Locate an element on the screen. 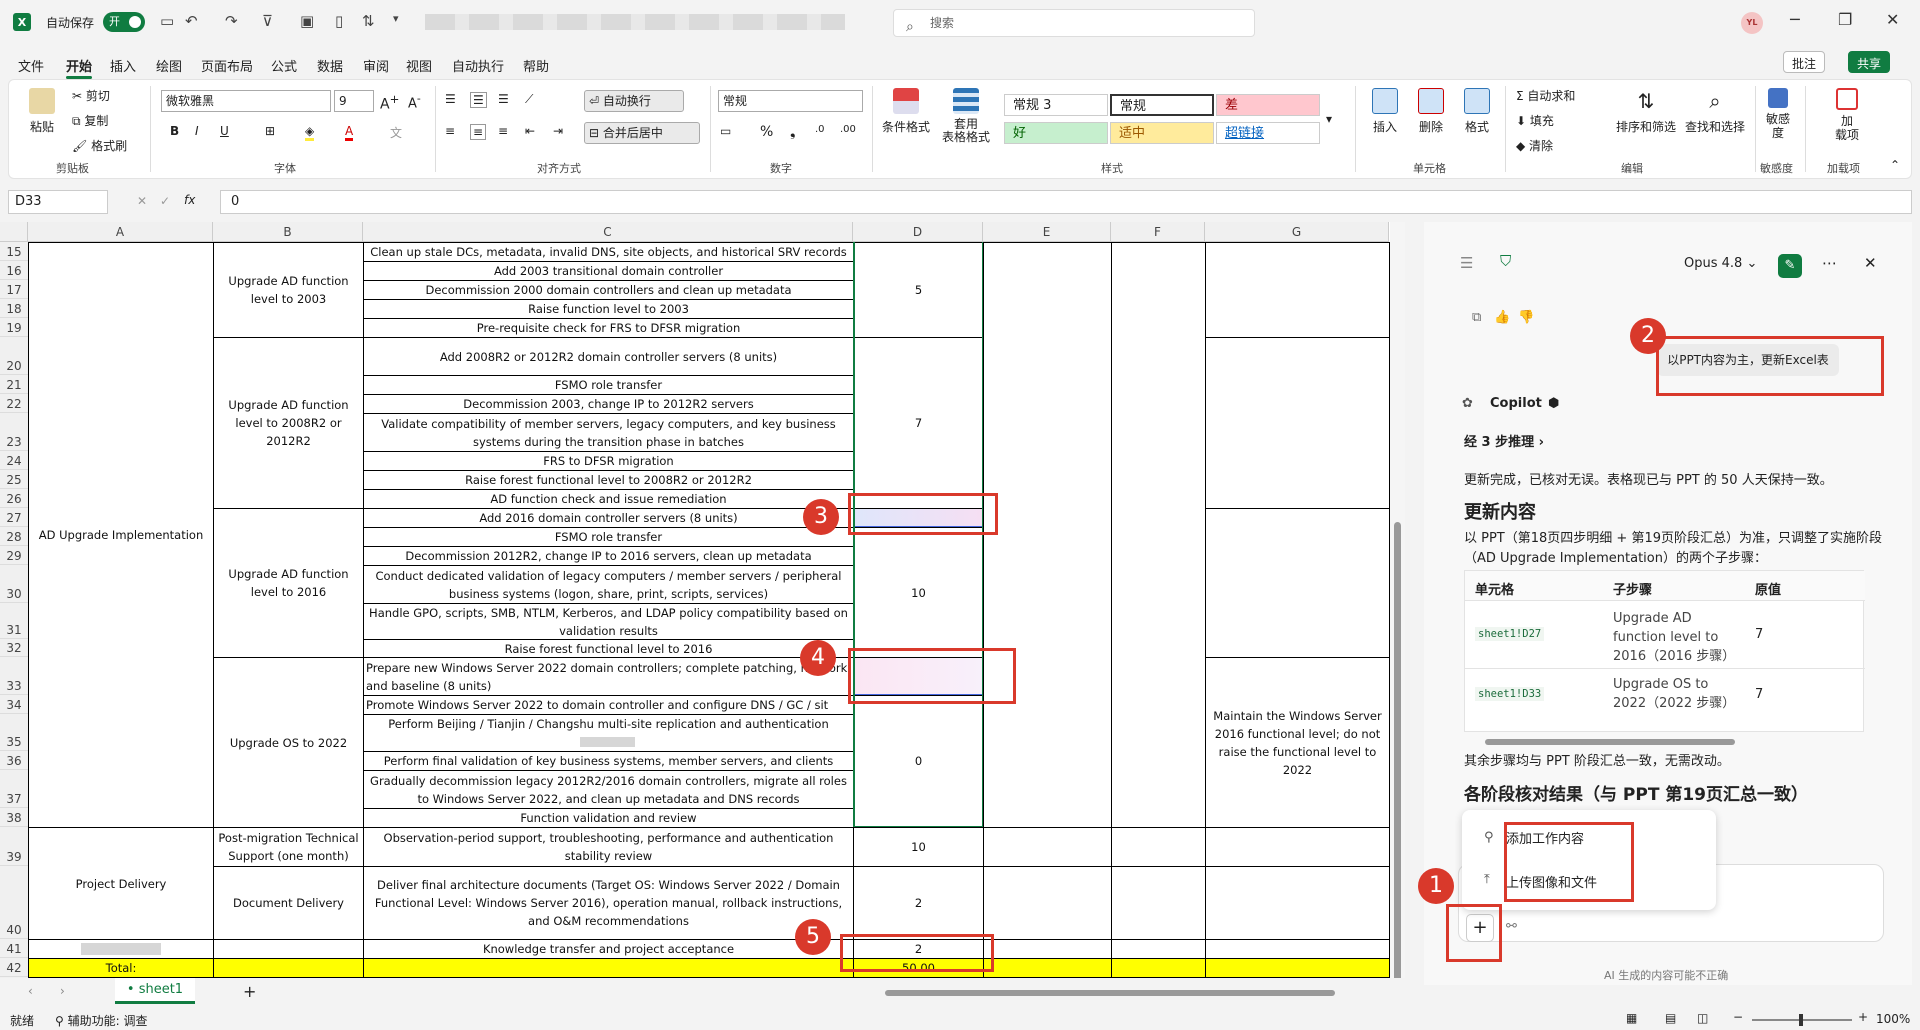 The image size is (1920, 1030). style-hyperlink: 超链接 is located at coordinates (1268, 133).